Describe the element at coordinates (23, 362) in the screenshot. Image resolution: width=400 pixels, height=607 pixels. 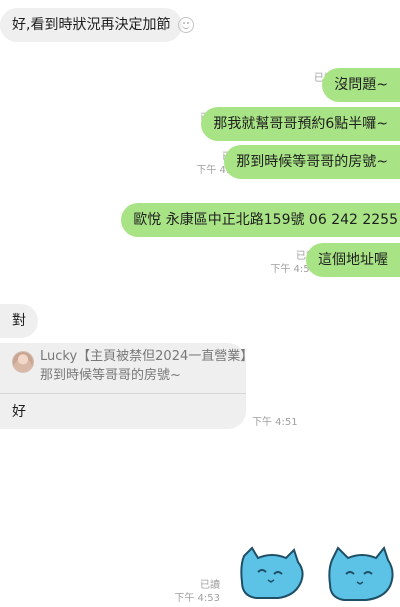
I see `avatar` at that location.